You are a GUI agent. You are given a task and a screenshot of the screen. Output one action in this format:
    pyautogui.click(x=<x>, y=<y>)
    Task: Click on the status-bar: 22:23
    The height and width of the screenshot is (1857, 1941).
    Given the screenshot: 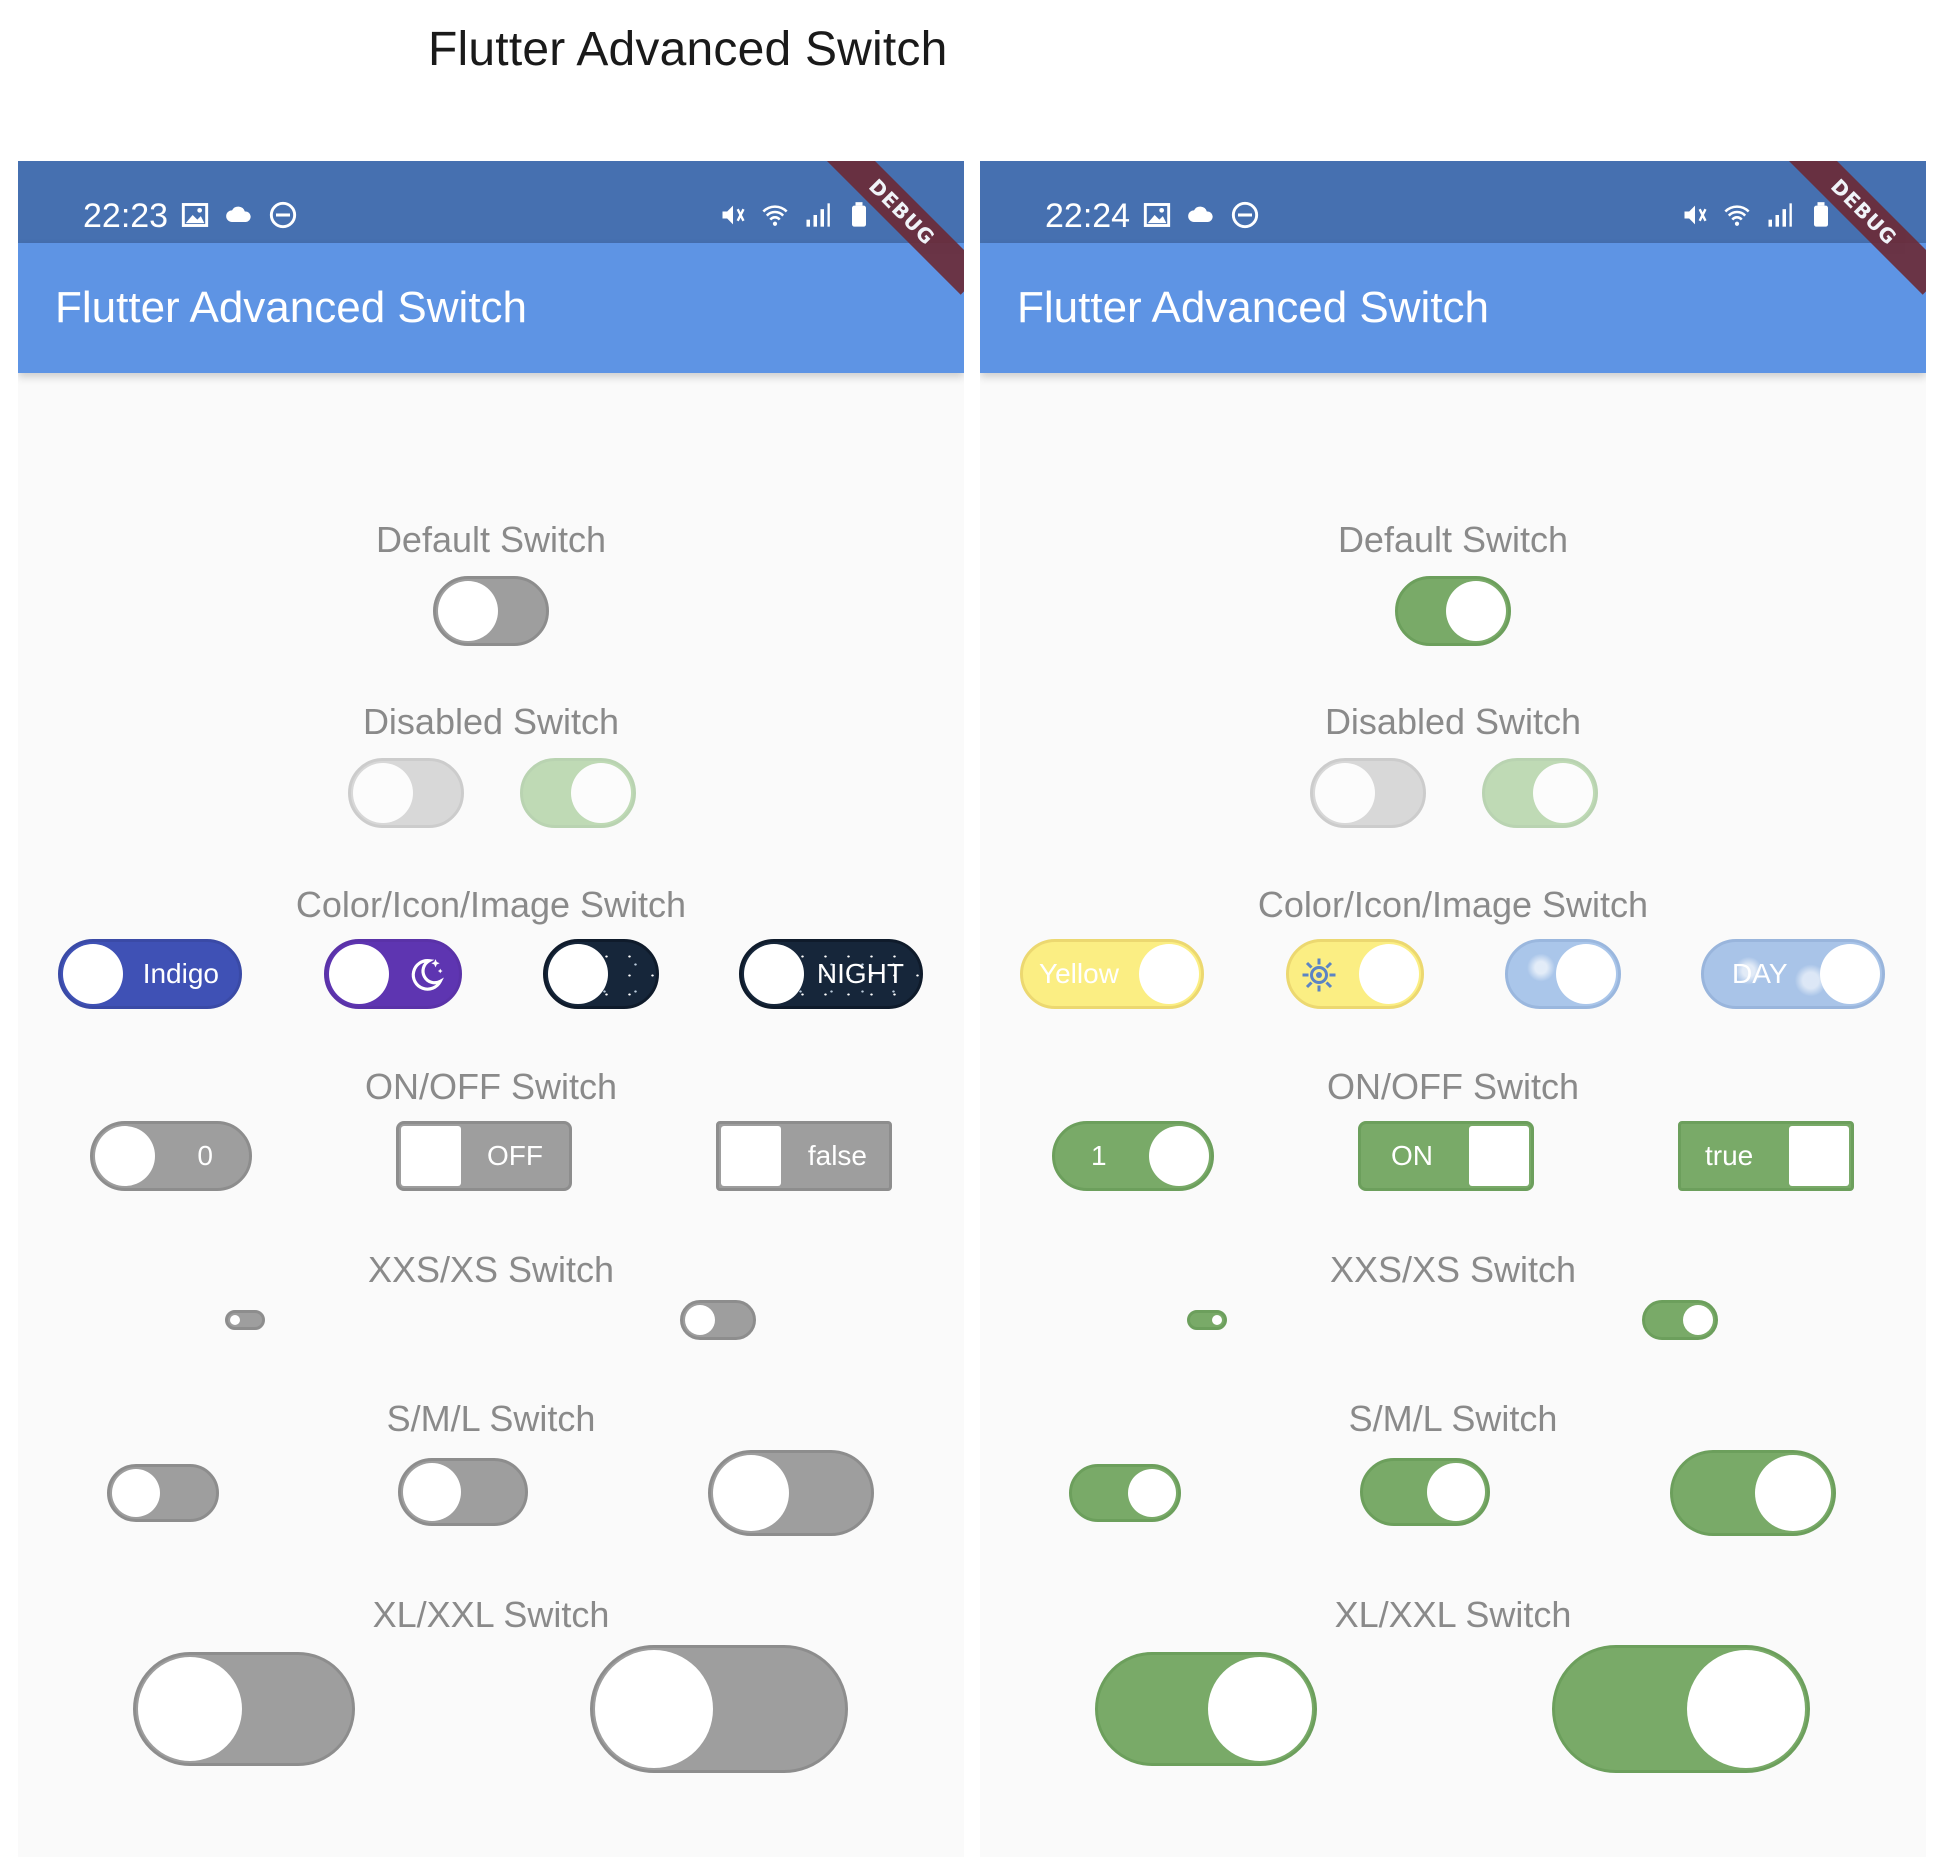 What is the action you would take?
    pyautogui.click(x=491, y=202)
    